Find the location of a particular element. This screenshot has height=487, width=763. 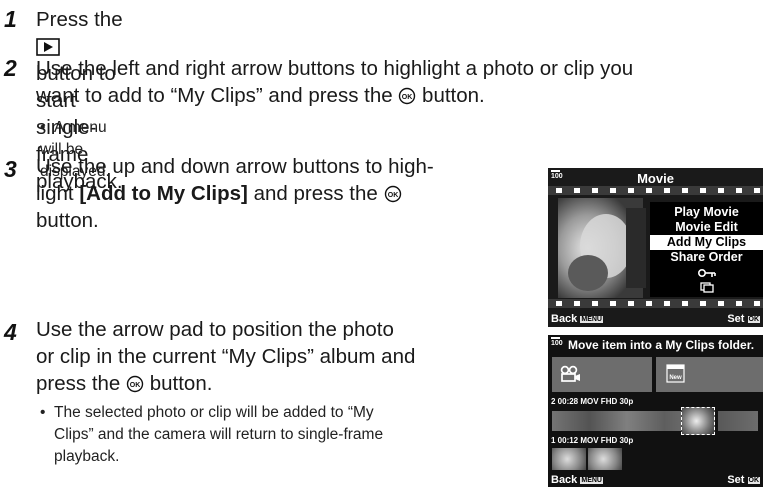

step-number: 3 is located at coordinates (10, 169).